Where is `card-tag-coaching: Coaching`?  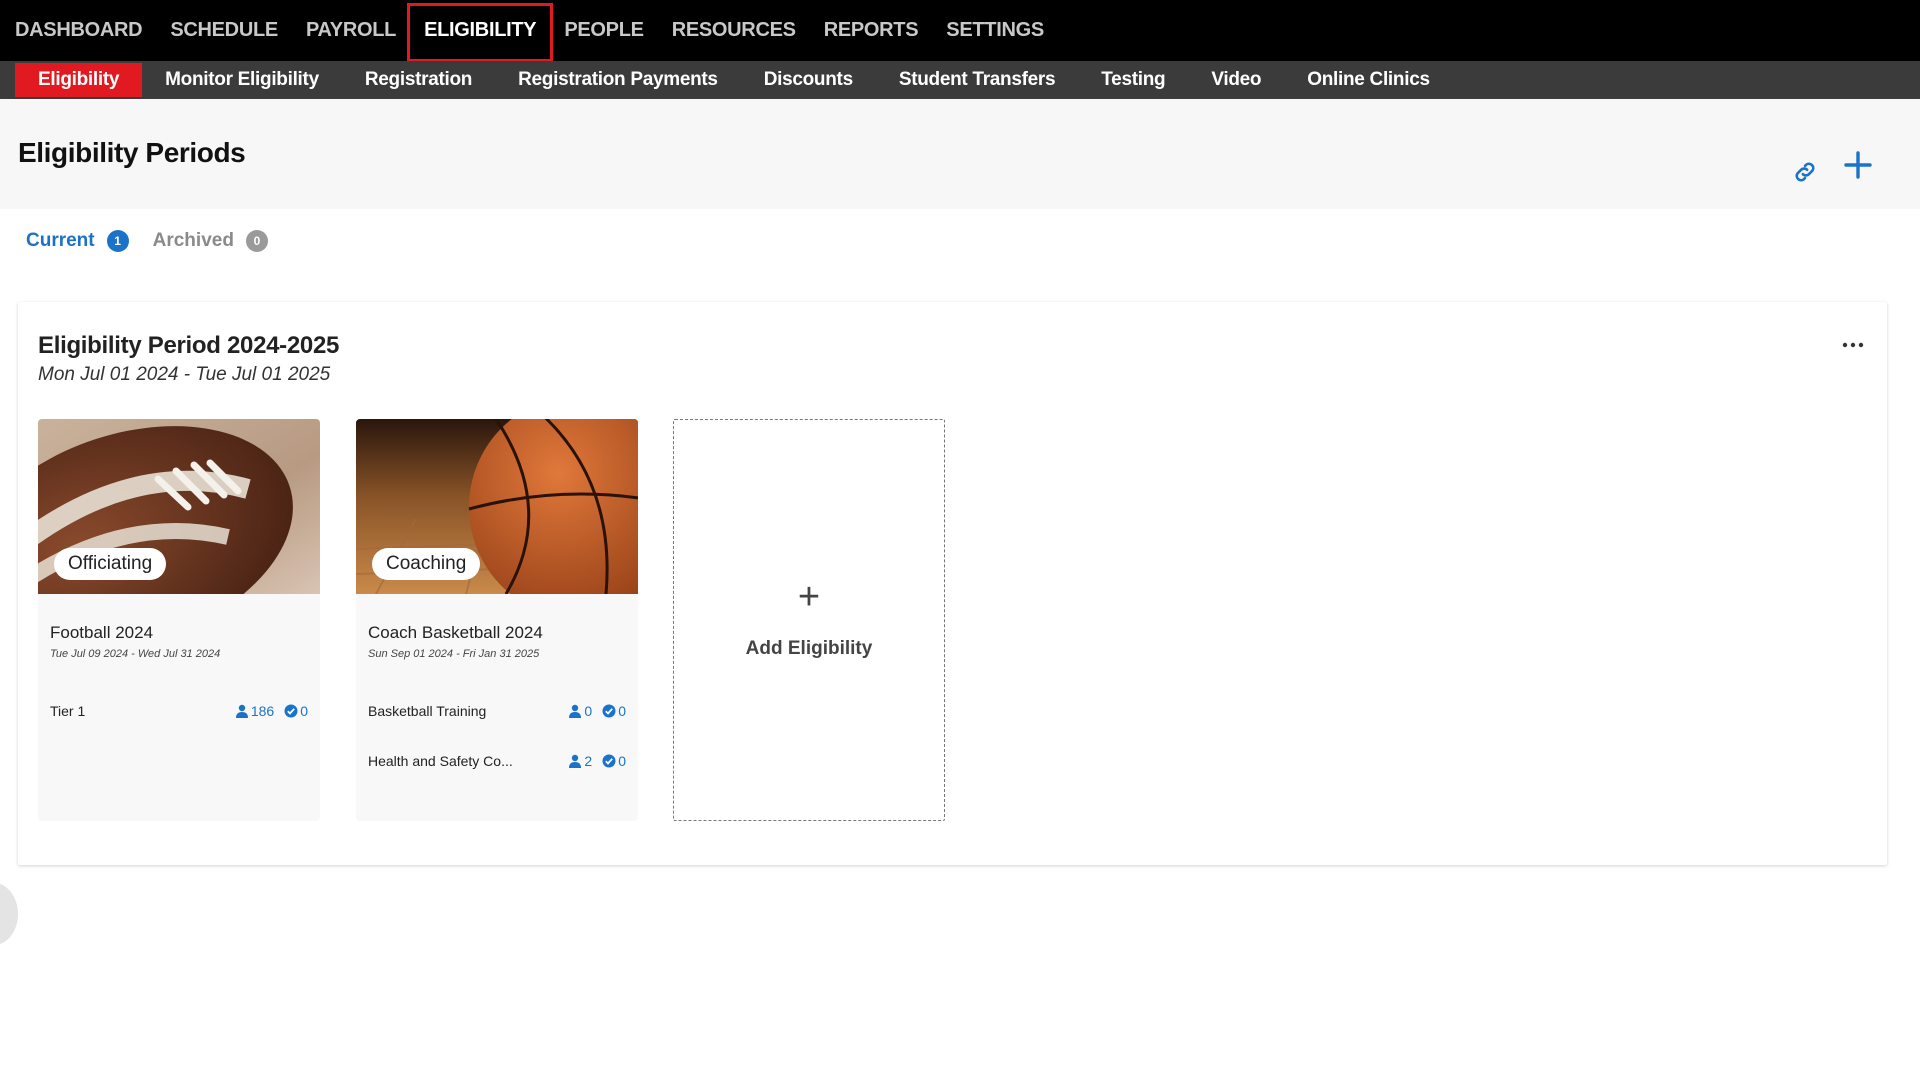 card-tag-coaching: Coaching is located at coordinates (426, 564).